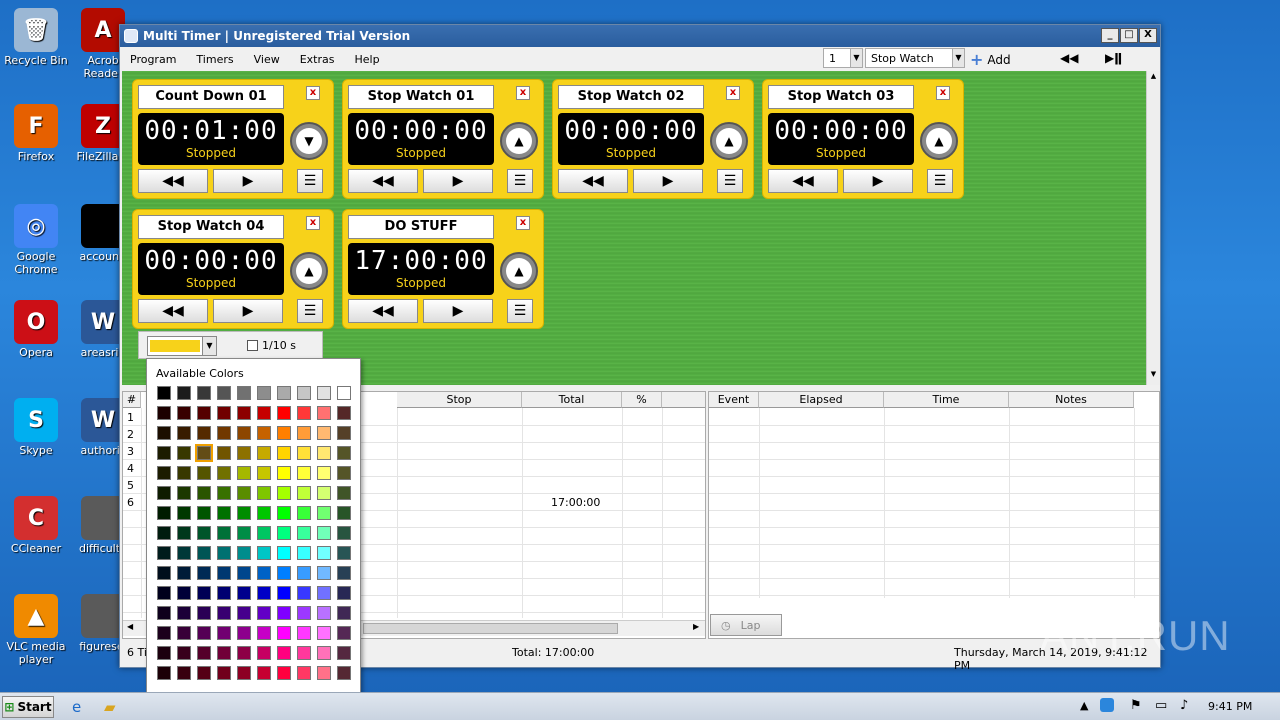 The width and height of the screenshot is (1280, 720). I want to click on scroll-thumb, so click(490, 628).